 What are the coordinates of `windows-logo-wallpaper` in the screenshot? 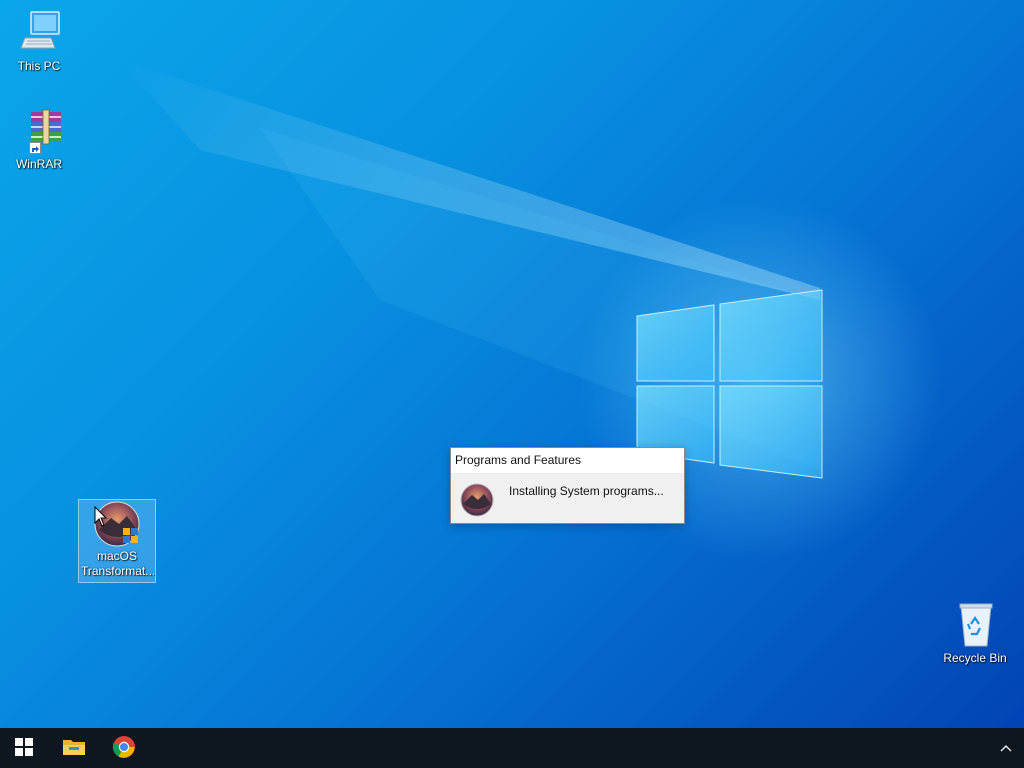 It's located at (729, 384).